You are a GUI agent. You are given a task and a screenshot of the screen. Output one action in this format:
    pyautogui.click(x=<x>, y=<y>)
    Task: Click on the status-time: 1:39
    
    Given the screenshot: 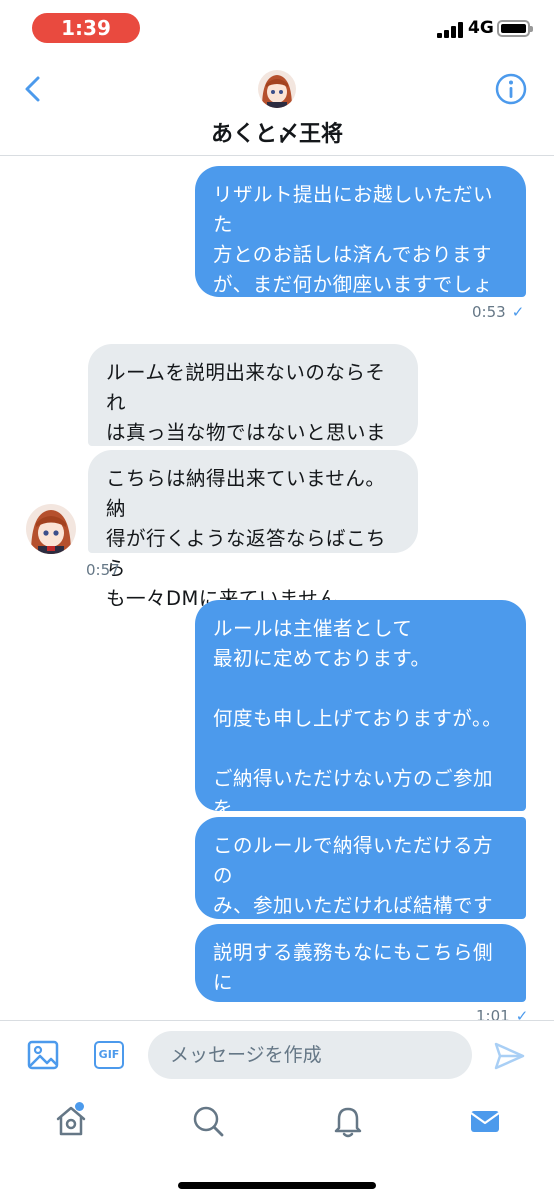 What is the action you would take?
    pyautogui.click(x=86, y=28)
    